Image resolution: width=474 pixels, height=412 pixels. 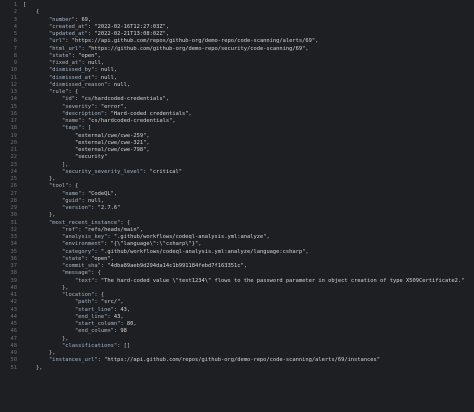 I want to click on code-line: 10 "dismissed_by": null,, so click(x=237, y=70).